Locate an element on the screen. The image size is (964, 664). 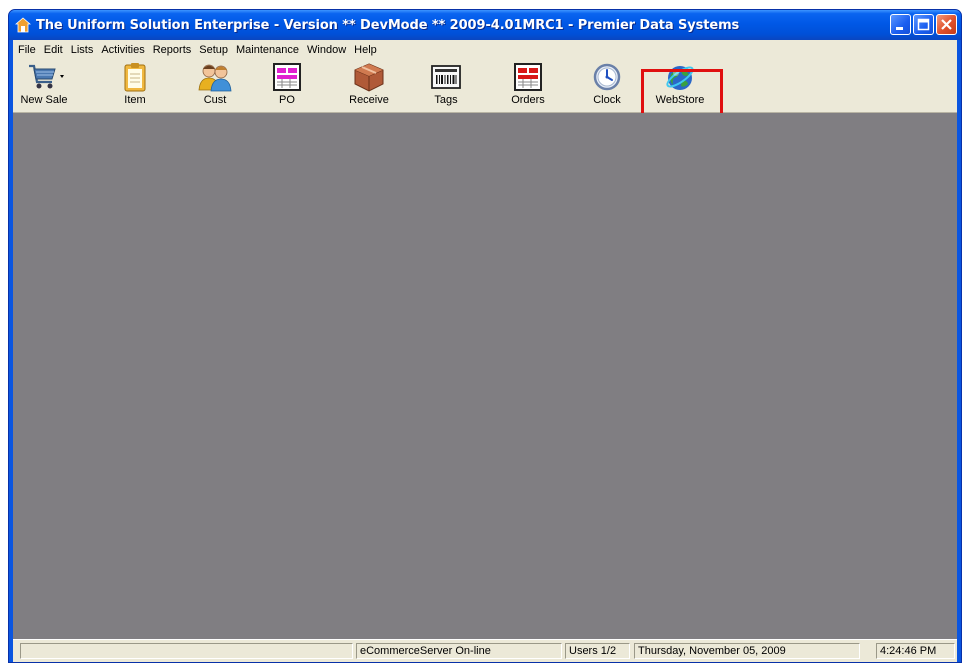
menu-maintenance: Maintenance is located at coordinates (267, 50).